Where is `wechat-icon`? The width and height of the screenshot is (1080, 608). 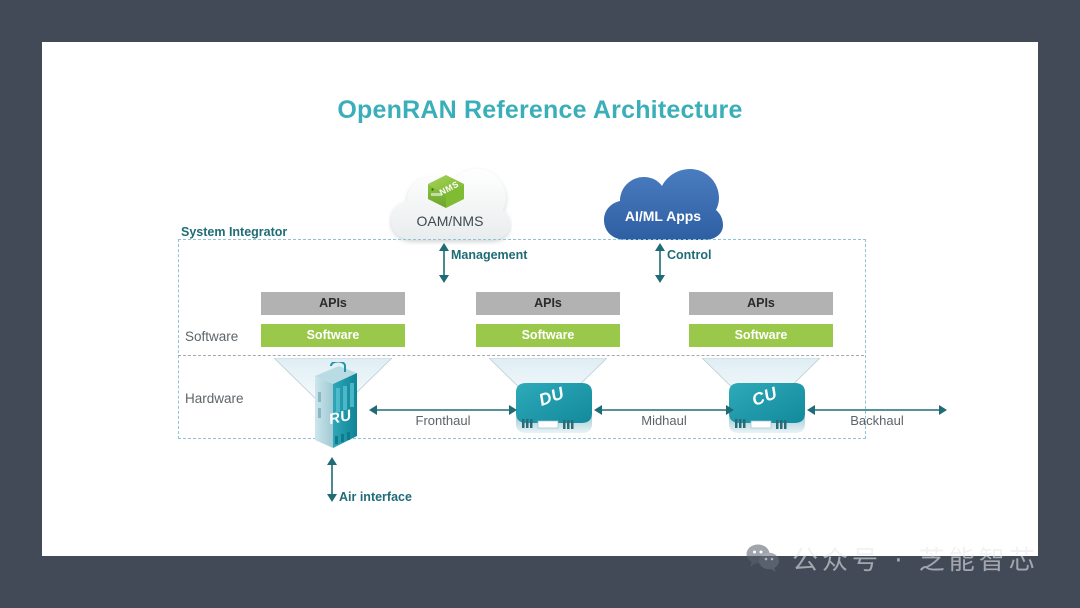
wechat-icon is located at coordinates (762, 558).